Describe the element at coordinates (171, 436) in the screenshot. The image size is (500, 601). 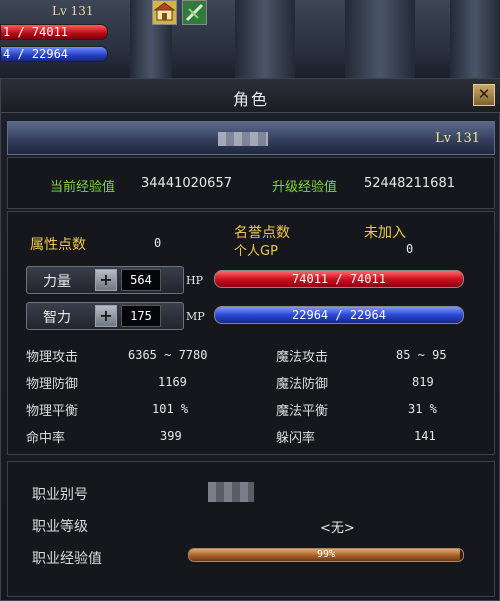
I see `hit-value: 399` at that location.